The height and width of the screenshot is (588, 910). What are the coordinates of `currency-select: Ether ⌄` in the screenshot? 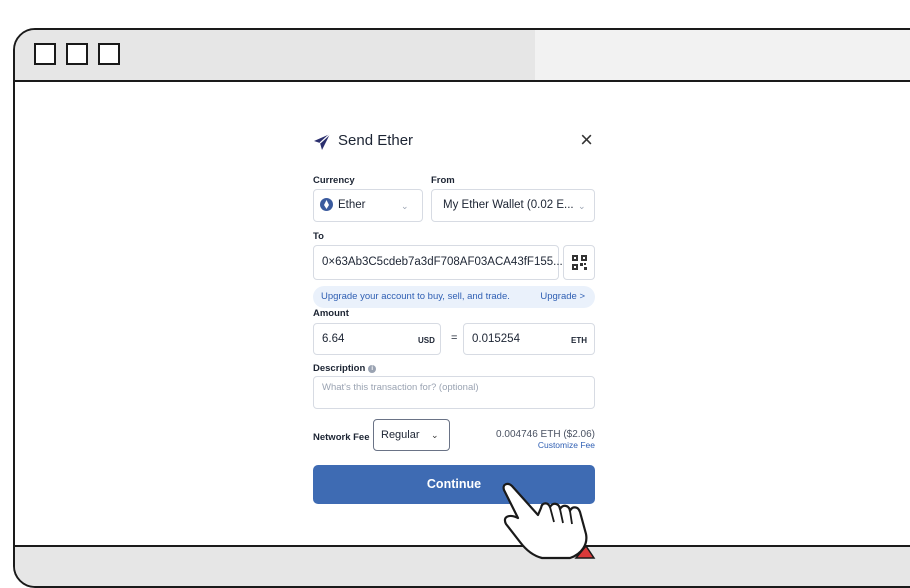 It's located at (368, 205).